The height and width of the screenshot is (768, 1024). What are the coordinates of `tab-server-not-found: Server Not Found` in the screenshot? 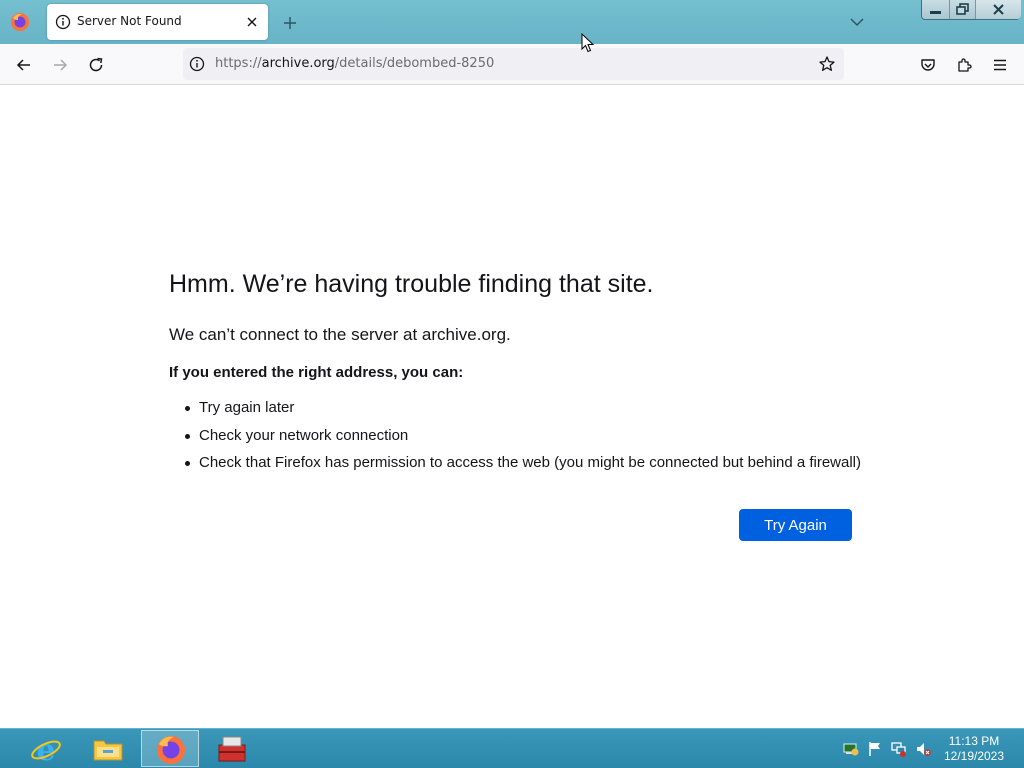 It's located at (157, 22).